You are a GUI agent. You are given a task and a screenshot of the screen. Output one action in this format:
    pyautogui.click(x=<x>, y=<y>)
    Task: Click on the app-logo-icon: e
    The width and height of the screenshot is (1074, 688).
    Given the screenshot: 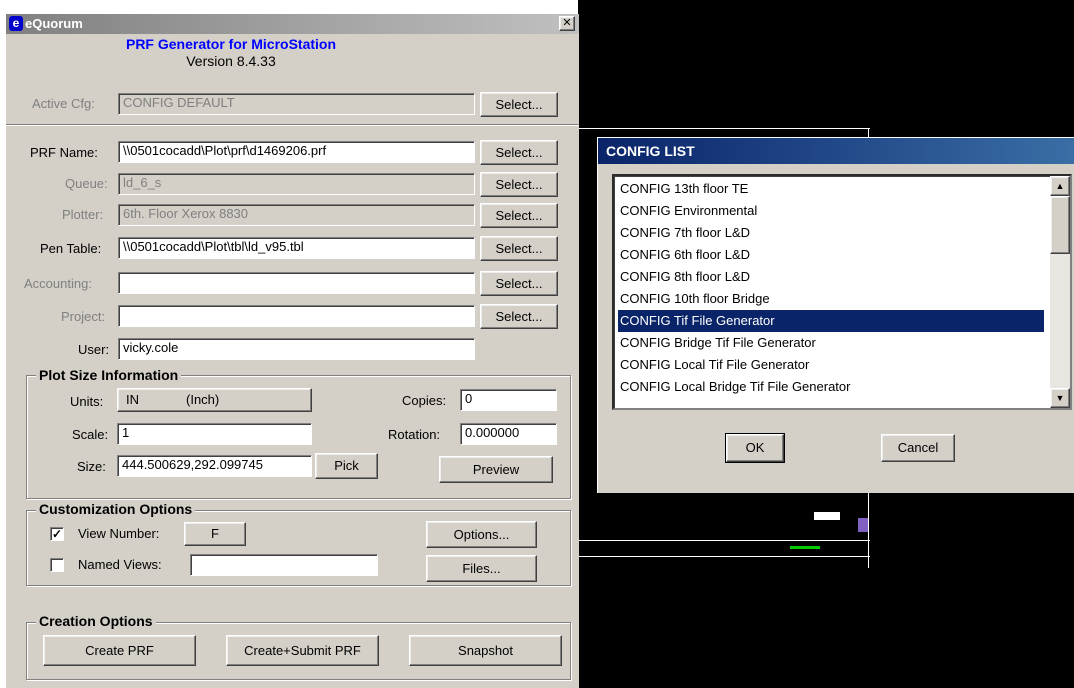 What is the action you would take?
    pyautogui.click(x=16, y=23)
    